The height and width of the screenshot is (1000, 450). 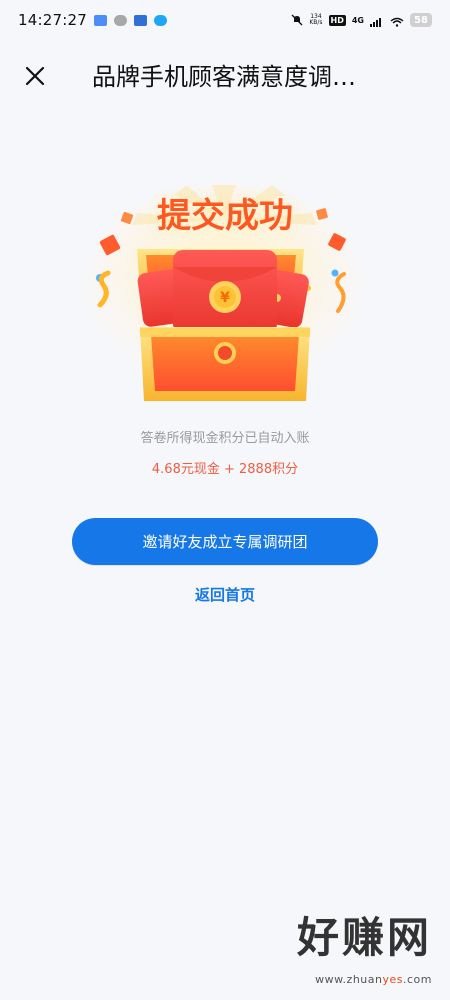 I want to click on battery-indicator: 58, so click(x=421, y=20).